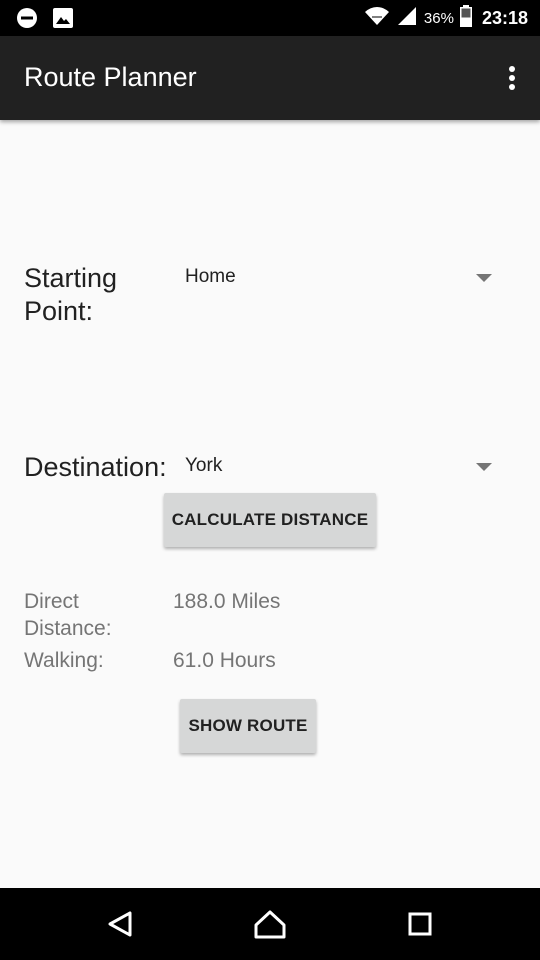  What do you see at coordinates (270, 78) in the screenshot?
I see `app-bar: Route Planner` at bounding box center [270, 78].